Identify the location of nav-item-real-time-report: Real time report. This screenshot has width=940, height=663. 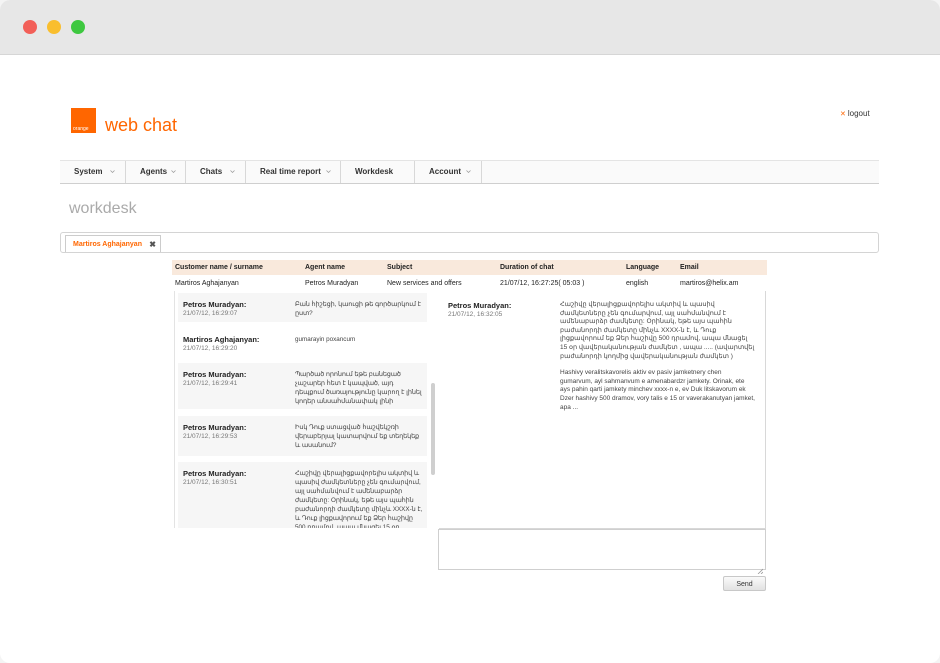
(293, 172).